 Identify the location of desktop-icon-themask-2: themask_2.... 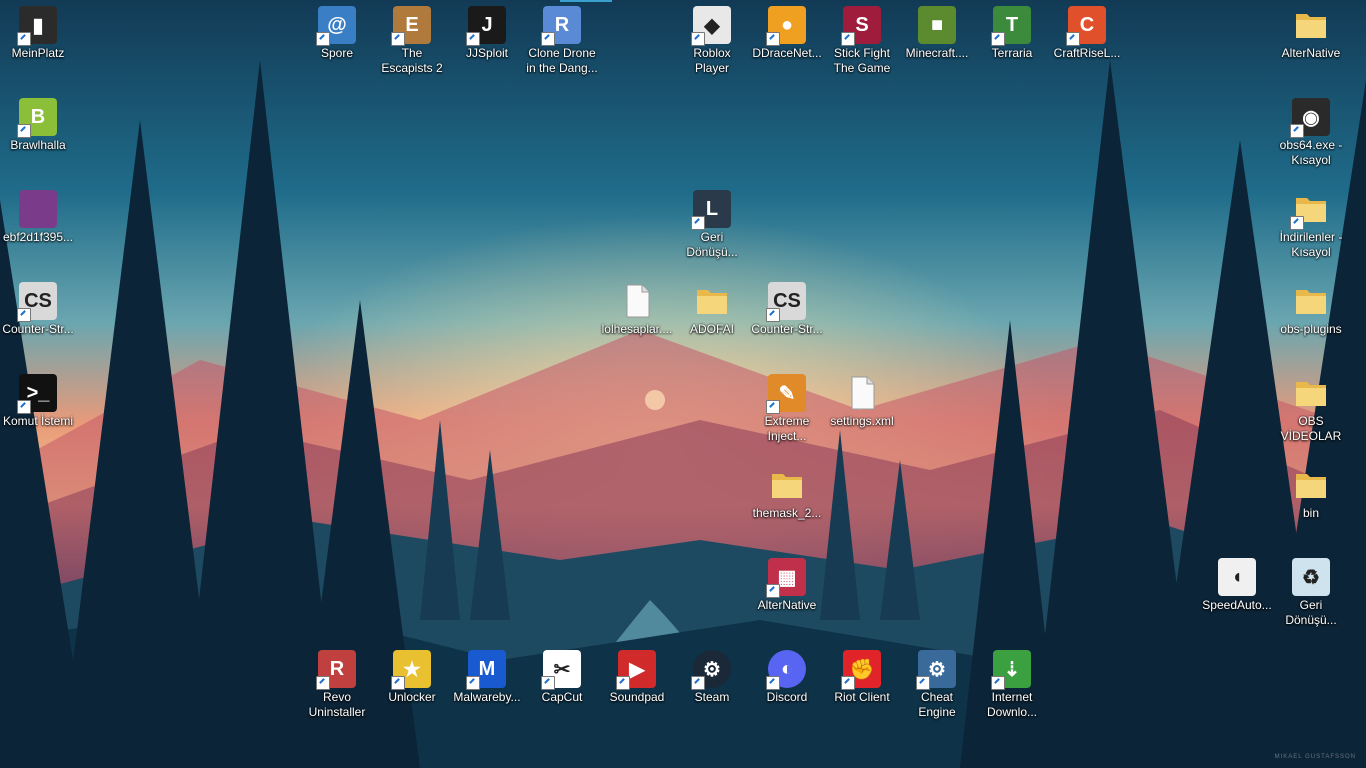
(787, 491).